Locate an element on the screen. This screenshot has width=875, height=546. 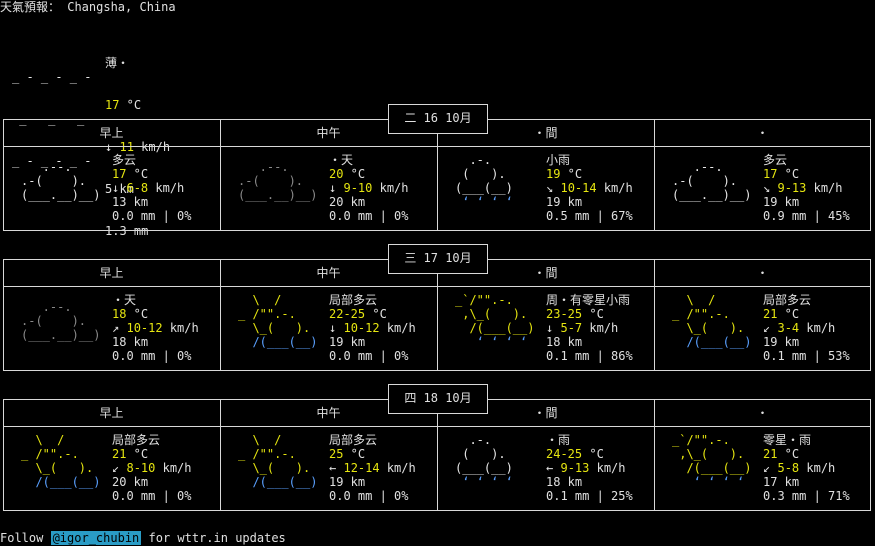
period-wind: ↙ 5-8 km/h is located at coordinates (806, 468).